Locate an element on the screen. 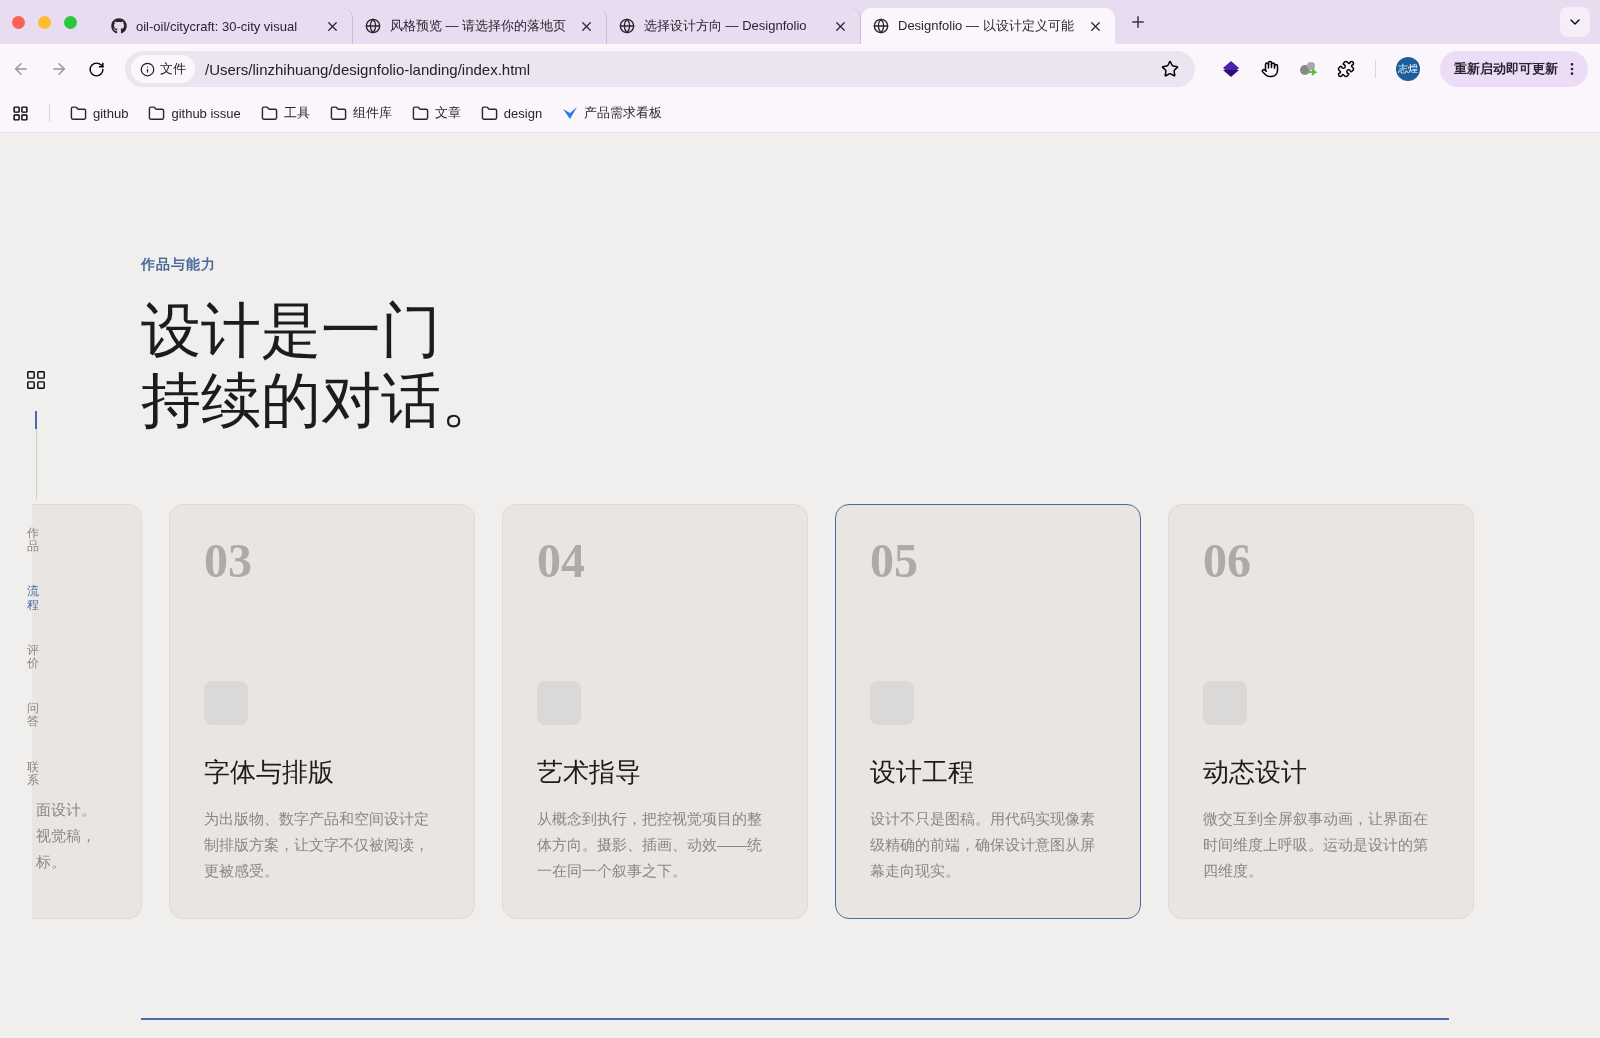 The width and height of the screenshot is (1600, 1038). card-number: 03 is located at coordinates (228, 561).